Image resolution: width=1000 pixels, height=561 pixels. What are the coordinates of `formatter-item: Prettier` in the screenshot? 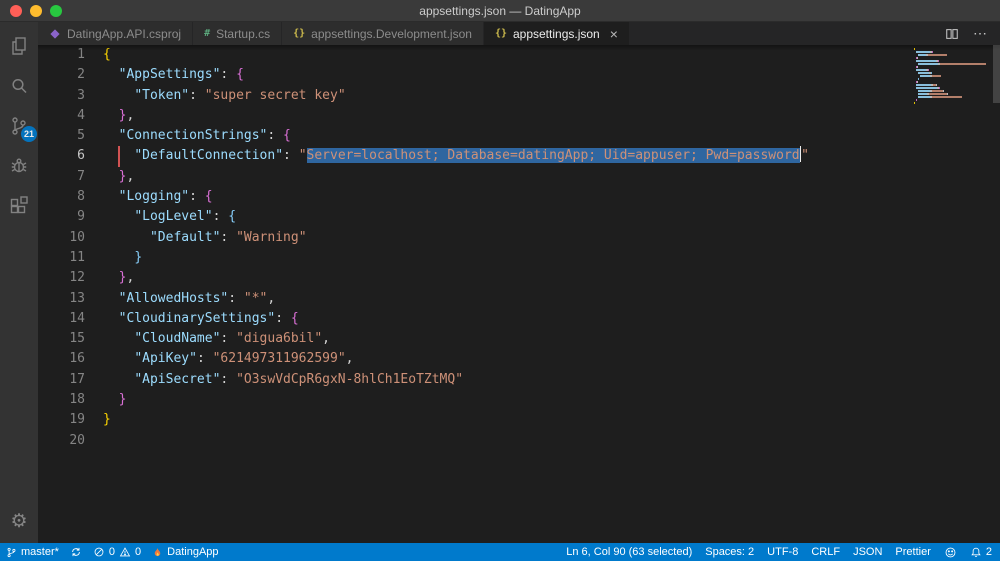 It's located at (912, 552).